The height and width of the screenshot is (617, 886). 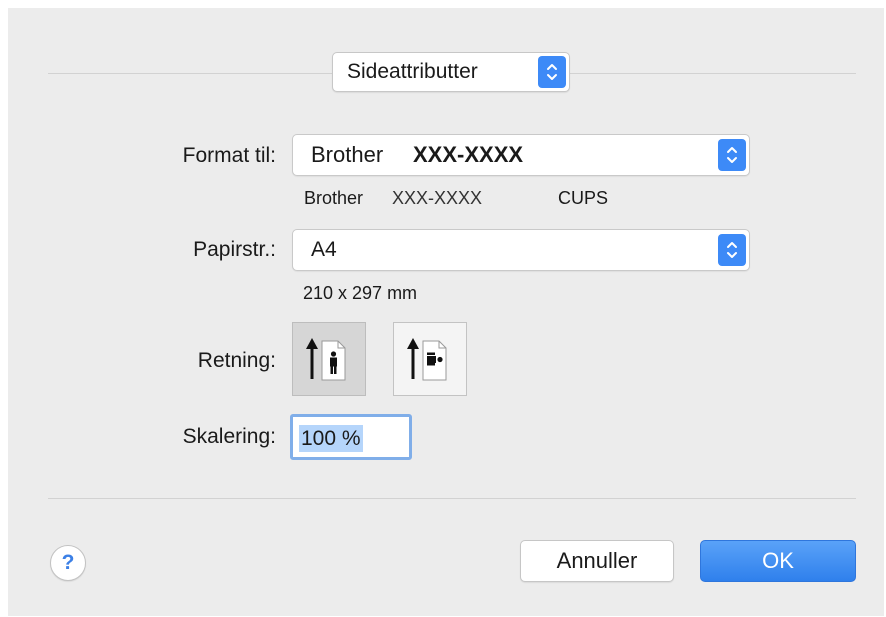 I want to click on cancel-button: Annuller, so click(x=597, y=561).